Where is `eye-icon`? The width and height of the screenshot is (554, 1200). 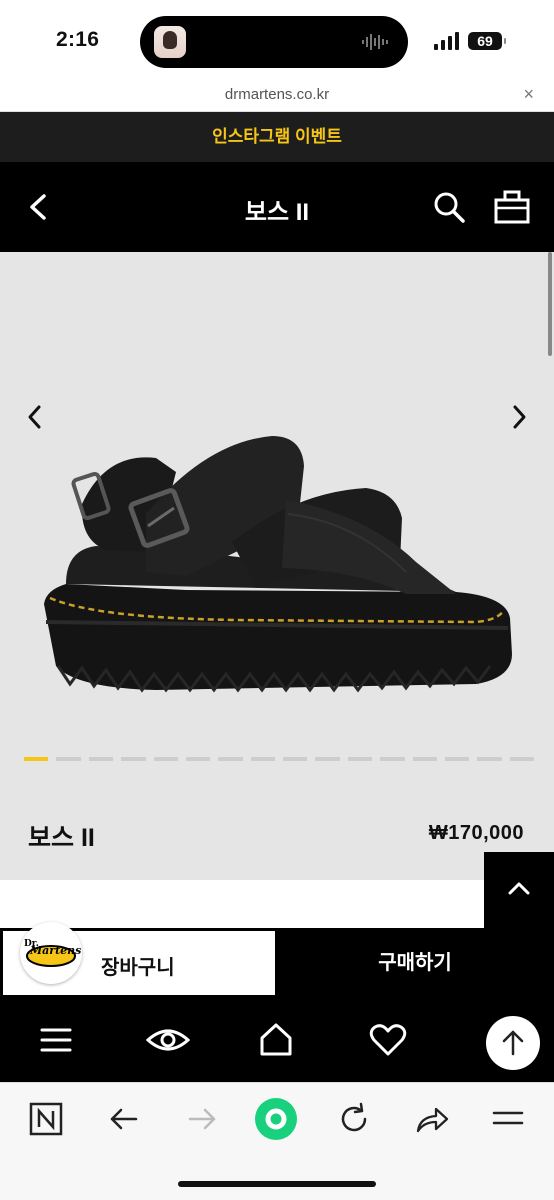
eye-icon is located at coordinates (168, 1040).